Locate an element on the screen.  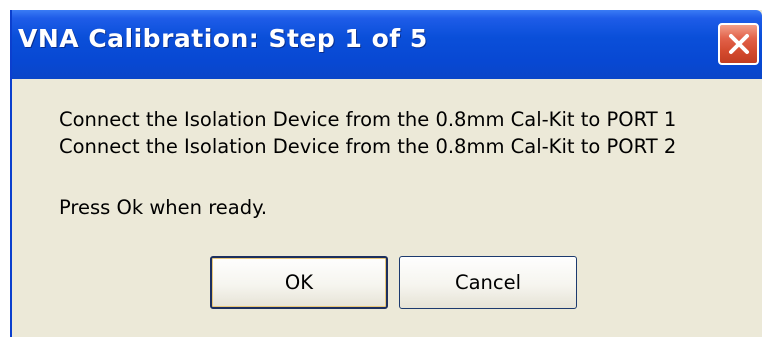
close-icon is located at coordinates (739, 44).